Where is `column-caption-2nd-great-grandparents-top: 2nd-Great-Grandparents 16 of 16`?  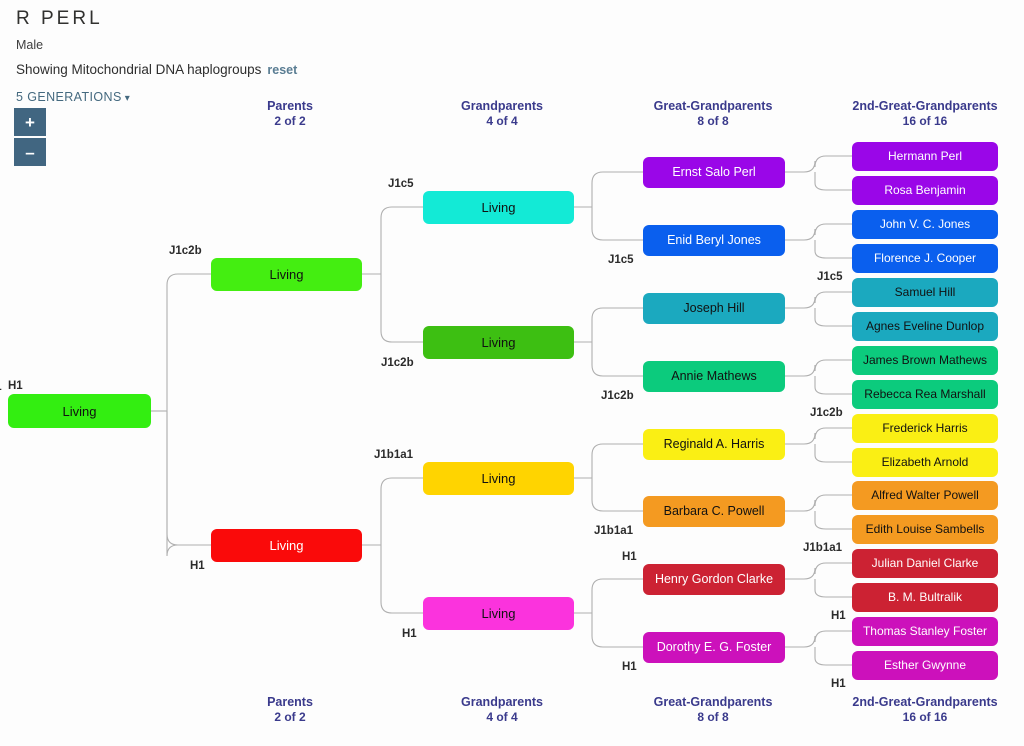
column-caption-2nd-great-grandparents-top: 2nd-Great-Grandparents 16 of 16 is located at coordinates (925, 114).